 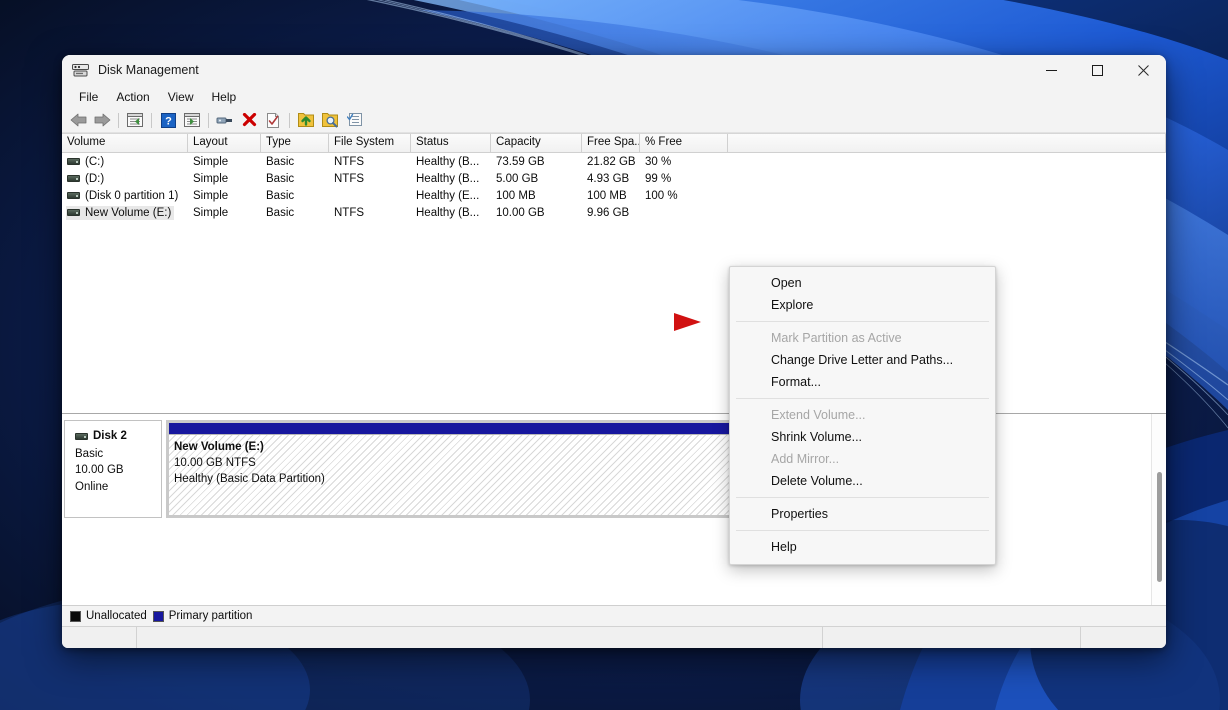 I want to click on menu-item-mark-partition-as-active: Mark Partition as Active, so click(x=836, y=338).